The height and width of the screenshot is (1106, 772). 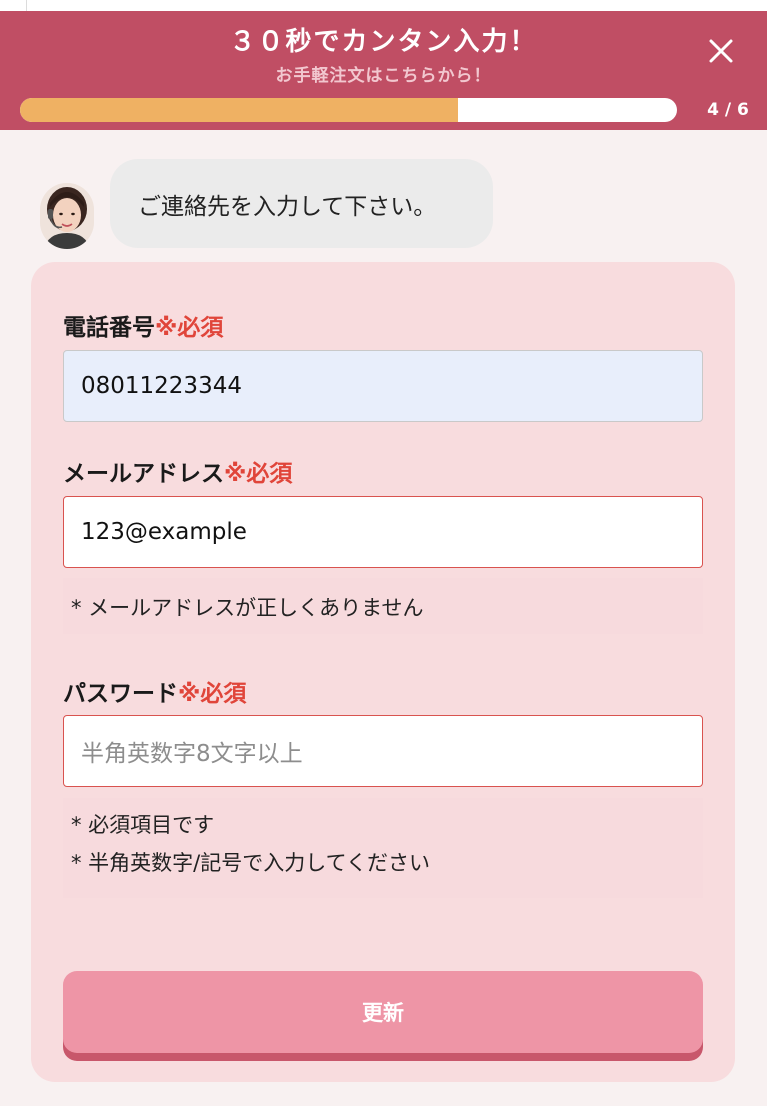 I want to click on progress-count: 4 / 6, so click(x=728, y=110).